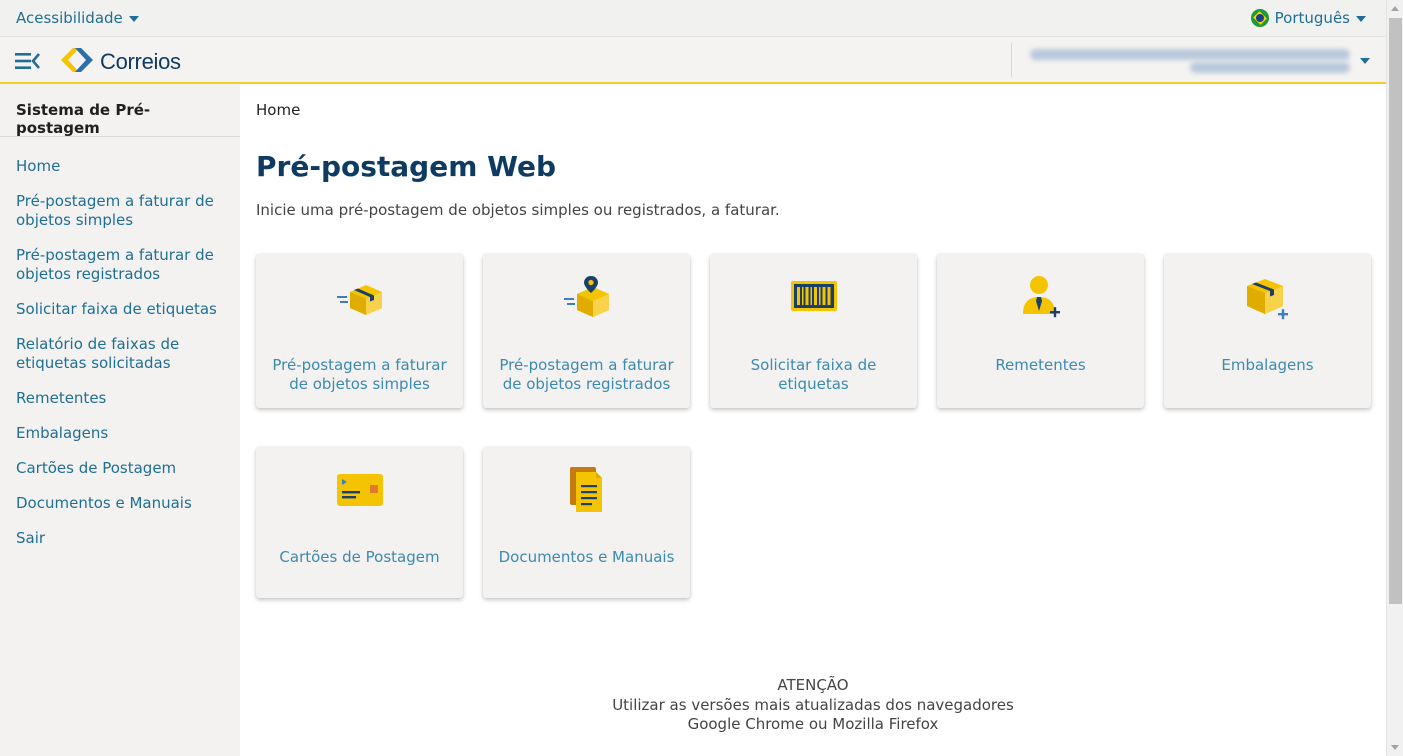 This screenshot has height=756, width=1403. I want to click on card-label: Solicitar faixa de etiquetas, so click(813, 374).